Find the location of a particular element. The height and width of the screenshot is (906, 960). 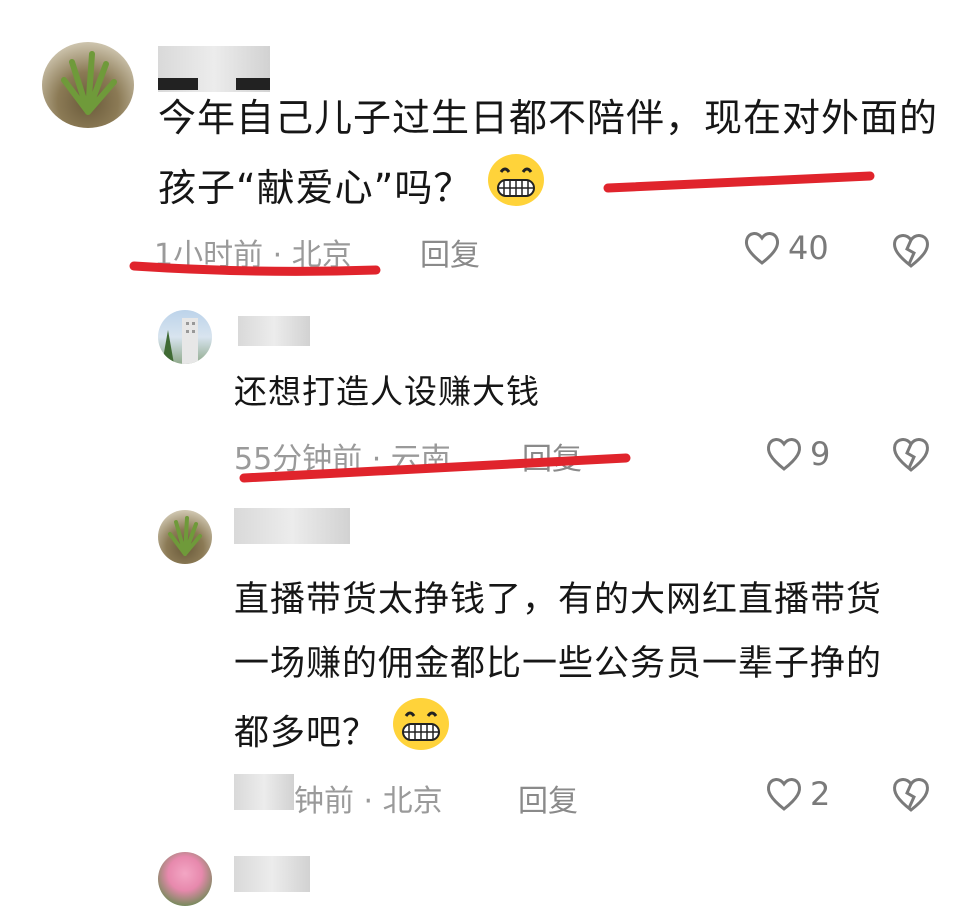

like-button: 9 is located at coordinates (797, 454).